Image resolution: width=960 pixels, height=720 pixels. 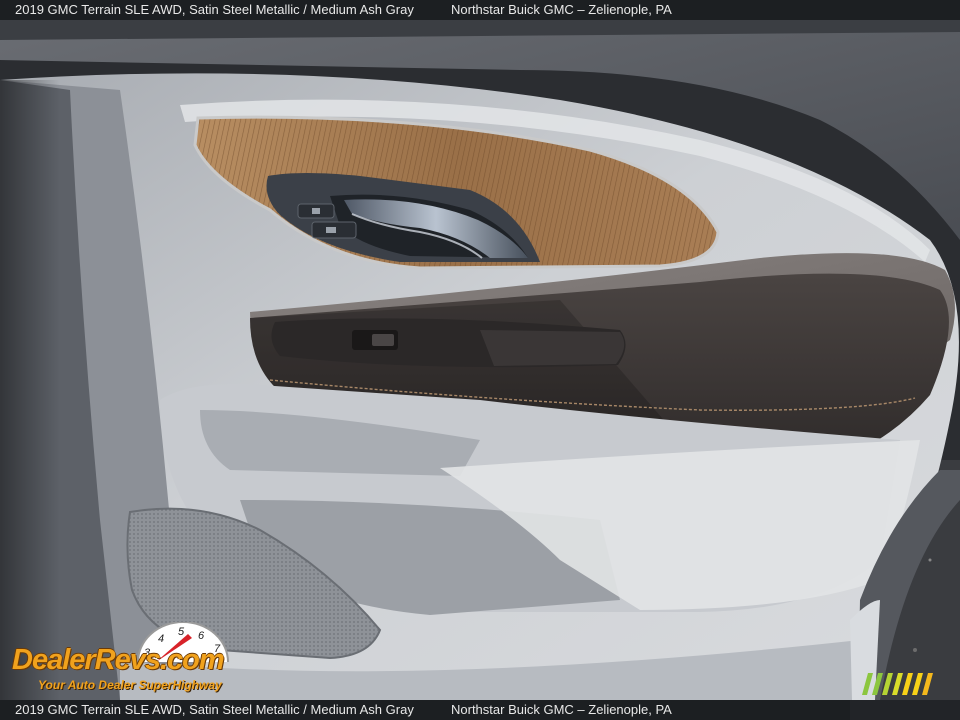 I want to click on dealer-caption: Northstar Buick GMC – Zelienople, PA, so click(x=561, y=9).